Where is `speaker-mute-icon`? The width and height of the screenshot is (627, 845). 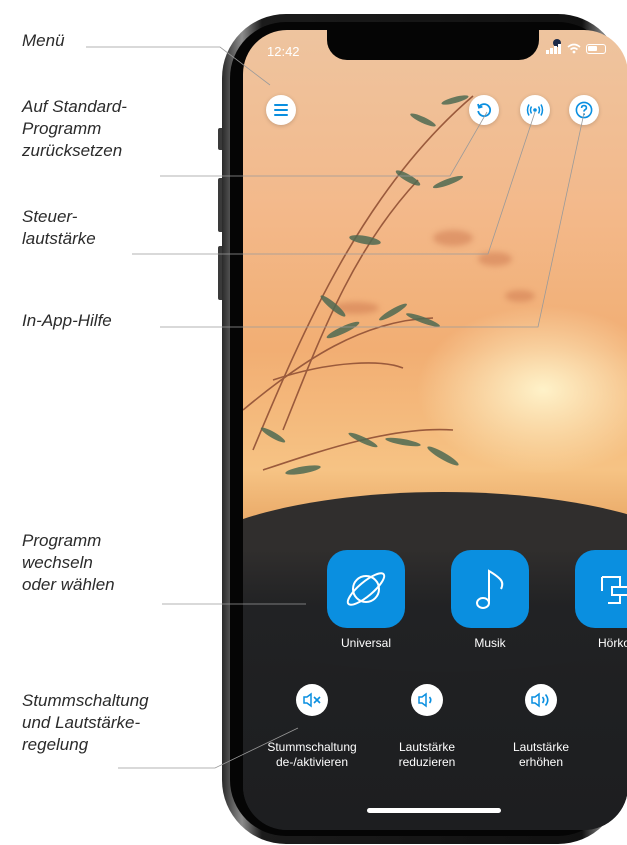
speaker-mute-icon is located at coordinates (312, 700).